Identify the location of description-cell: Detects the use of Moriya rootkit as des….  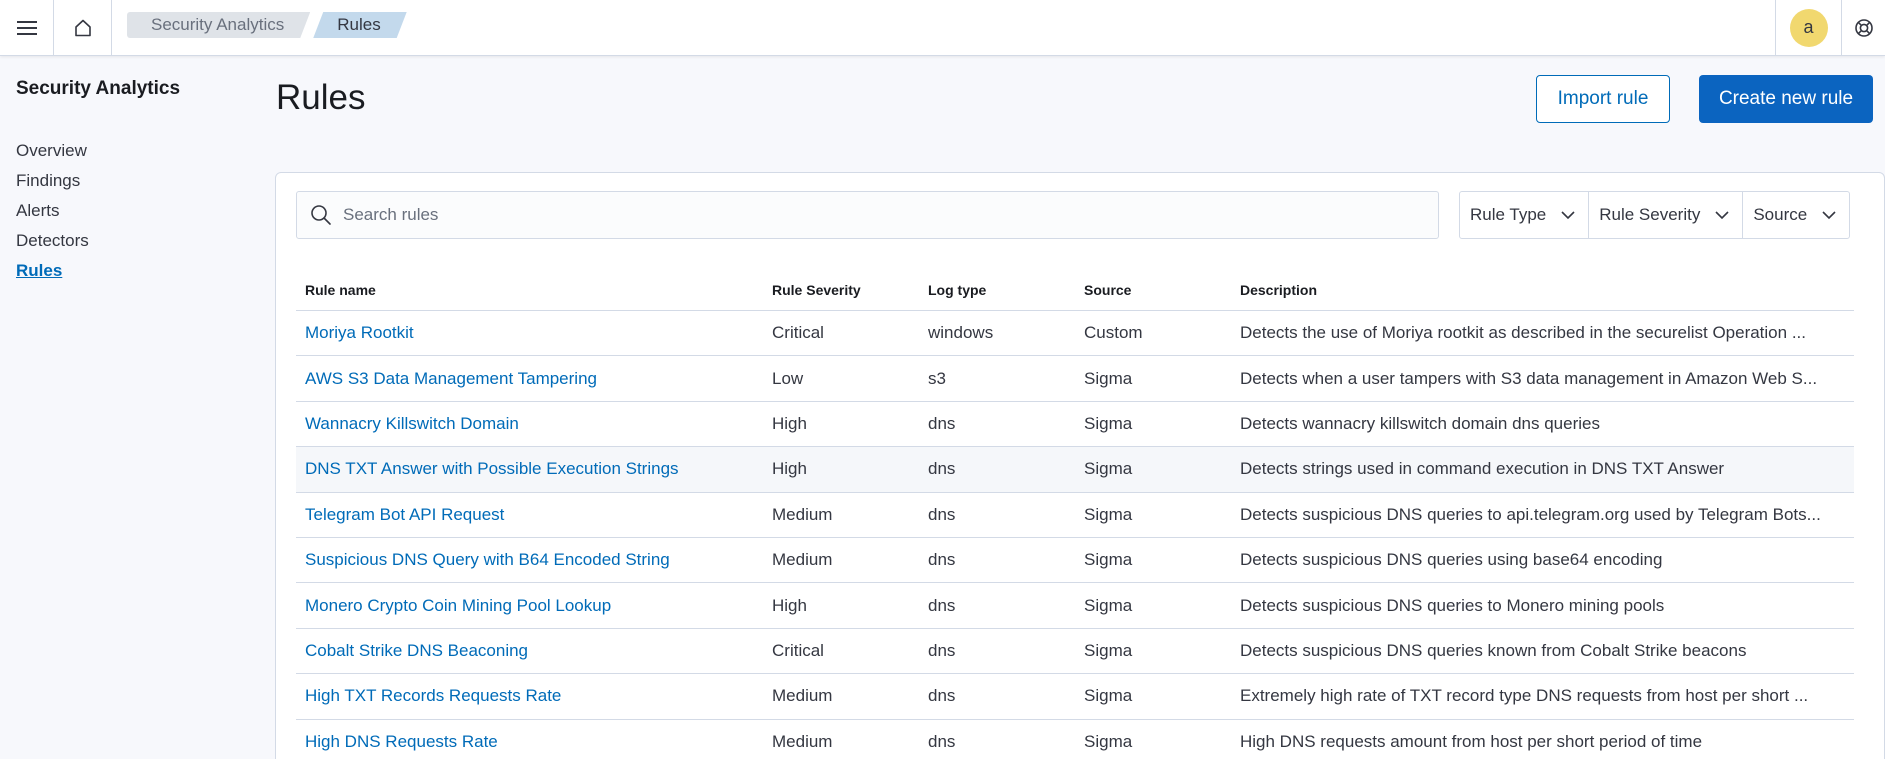
(1523, 333).